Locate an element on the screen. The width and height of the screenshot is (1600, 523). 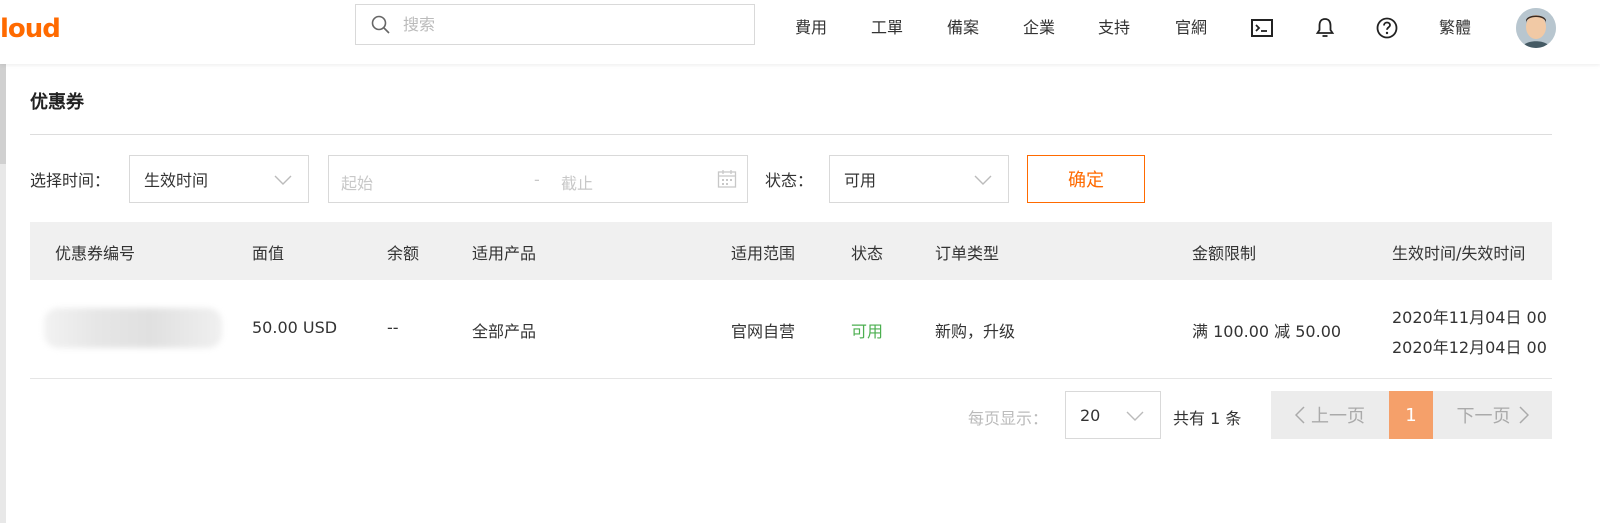
per-page-select: 20 is located at coordinates (1113, 415).